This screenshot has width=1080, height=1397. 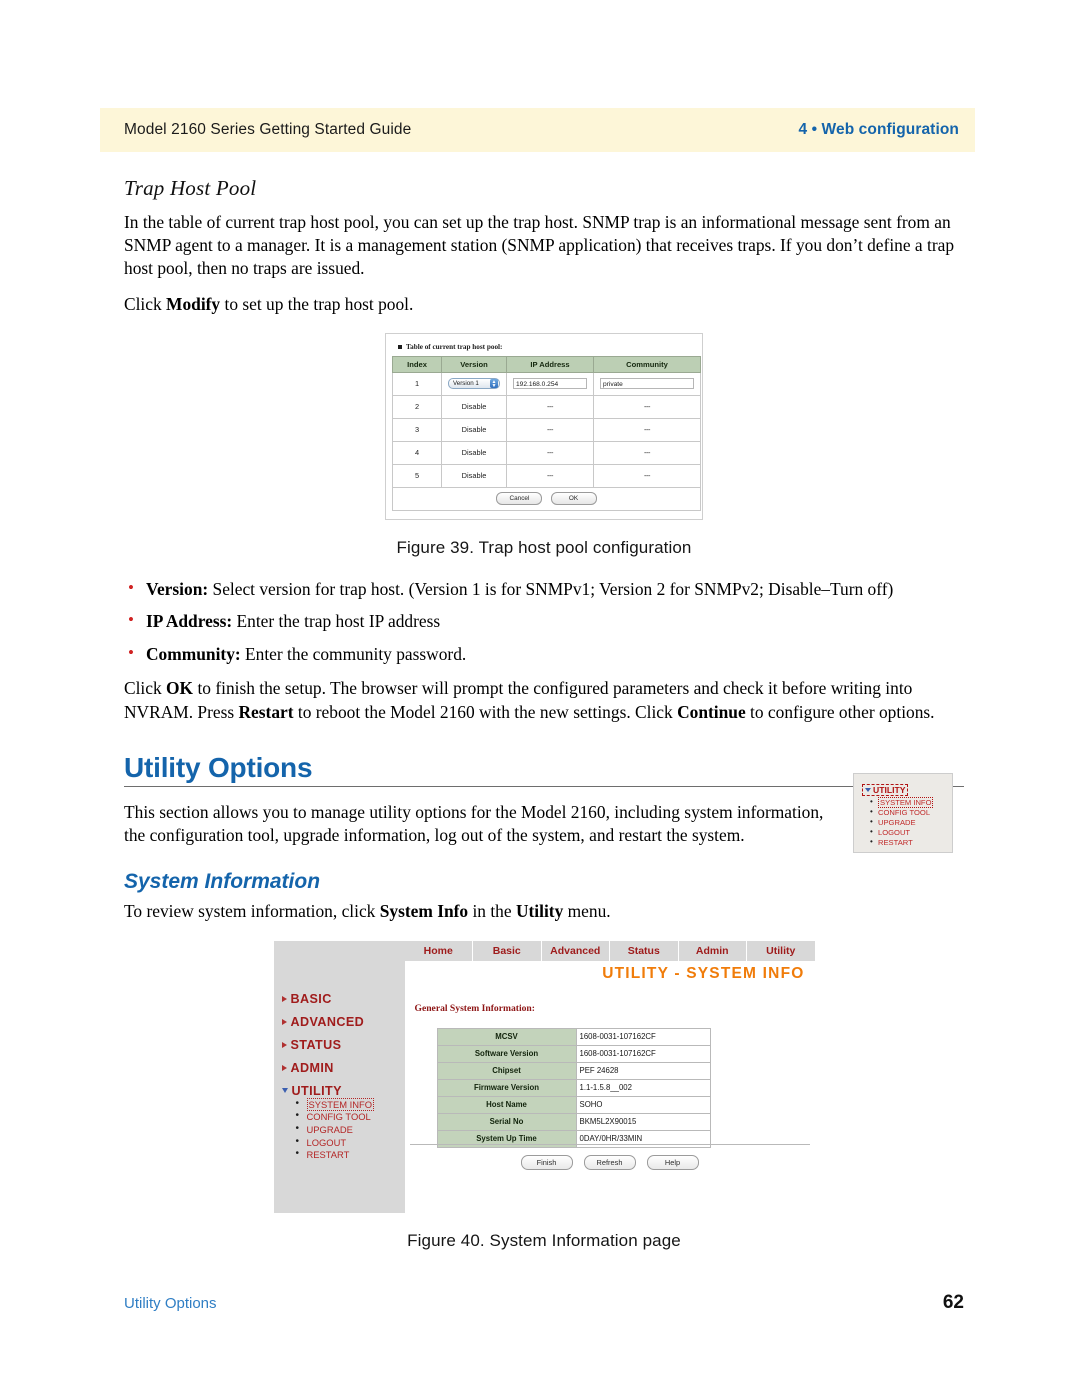 I want to click on nav-tab-advanced: Advanced, so click(x=575, y=950).